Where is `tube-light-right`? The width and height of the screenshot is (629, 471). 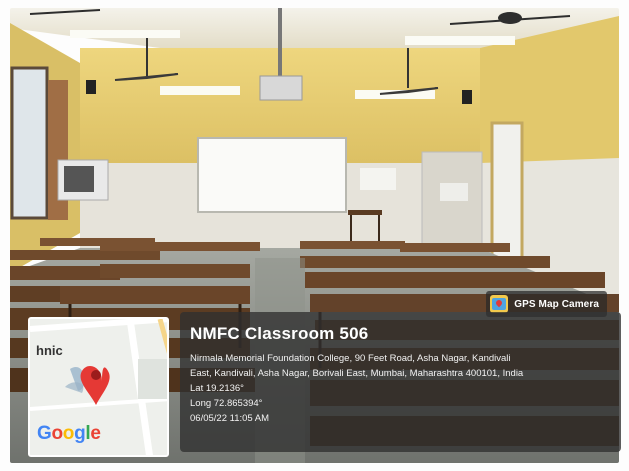 tube-light-right is located at coordinates (460, 40).